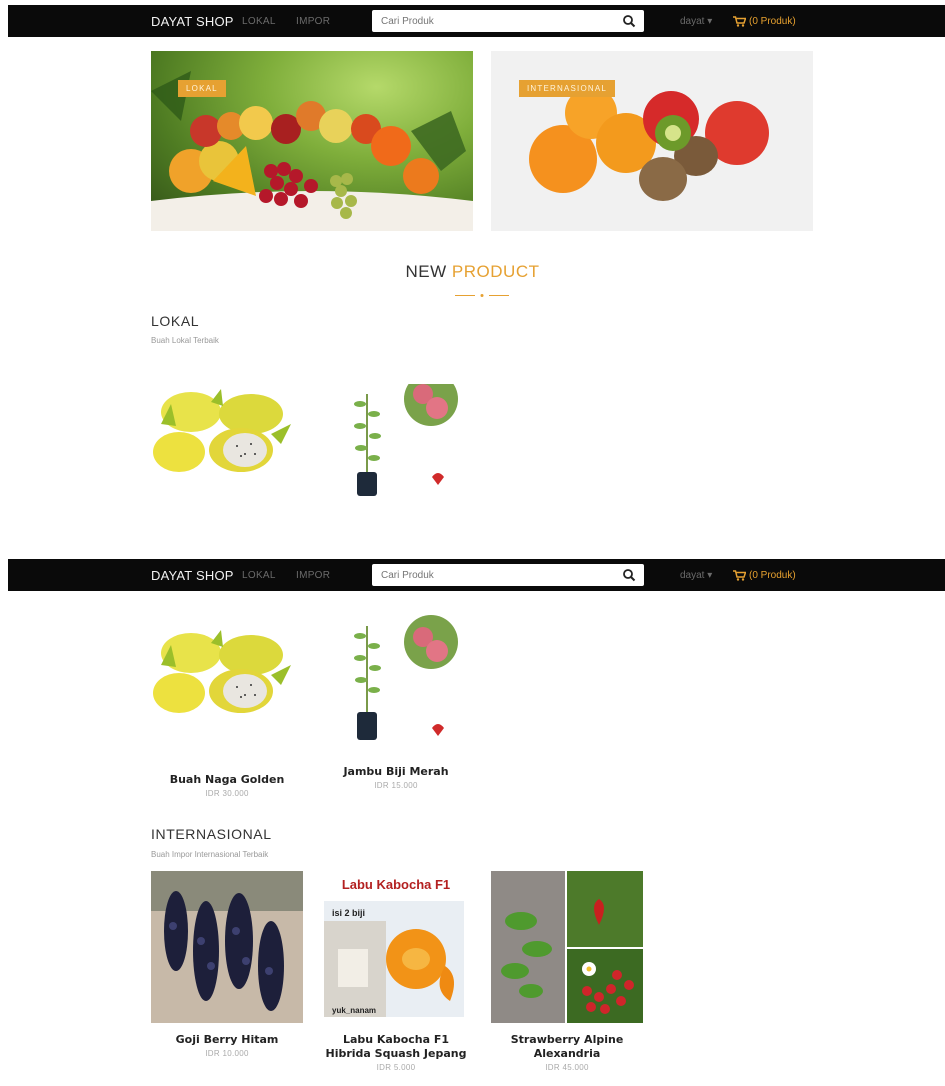 Image resolution: width=945 pixels, height=1086 pixels. Describe the element at coordinates (396, 1067) in the screenshot. I see `product-price: IDR 5.000` at that location.